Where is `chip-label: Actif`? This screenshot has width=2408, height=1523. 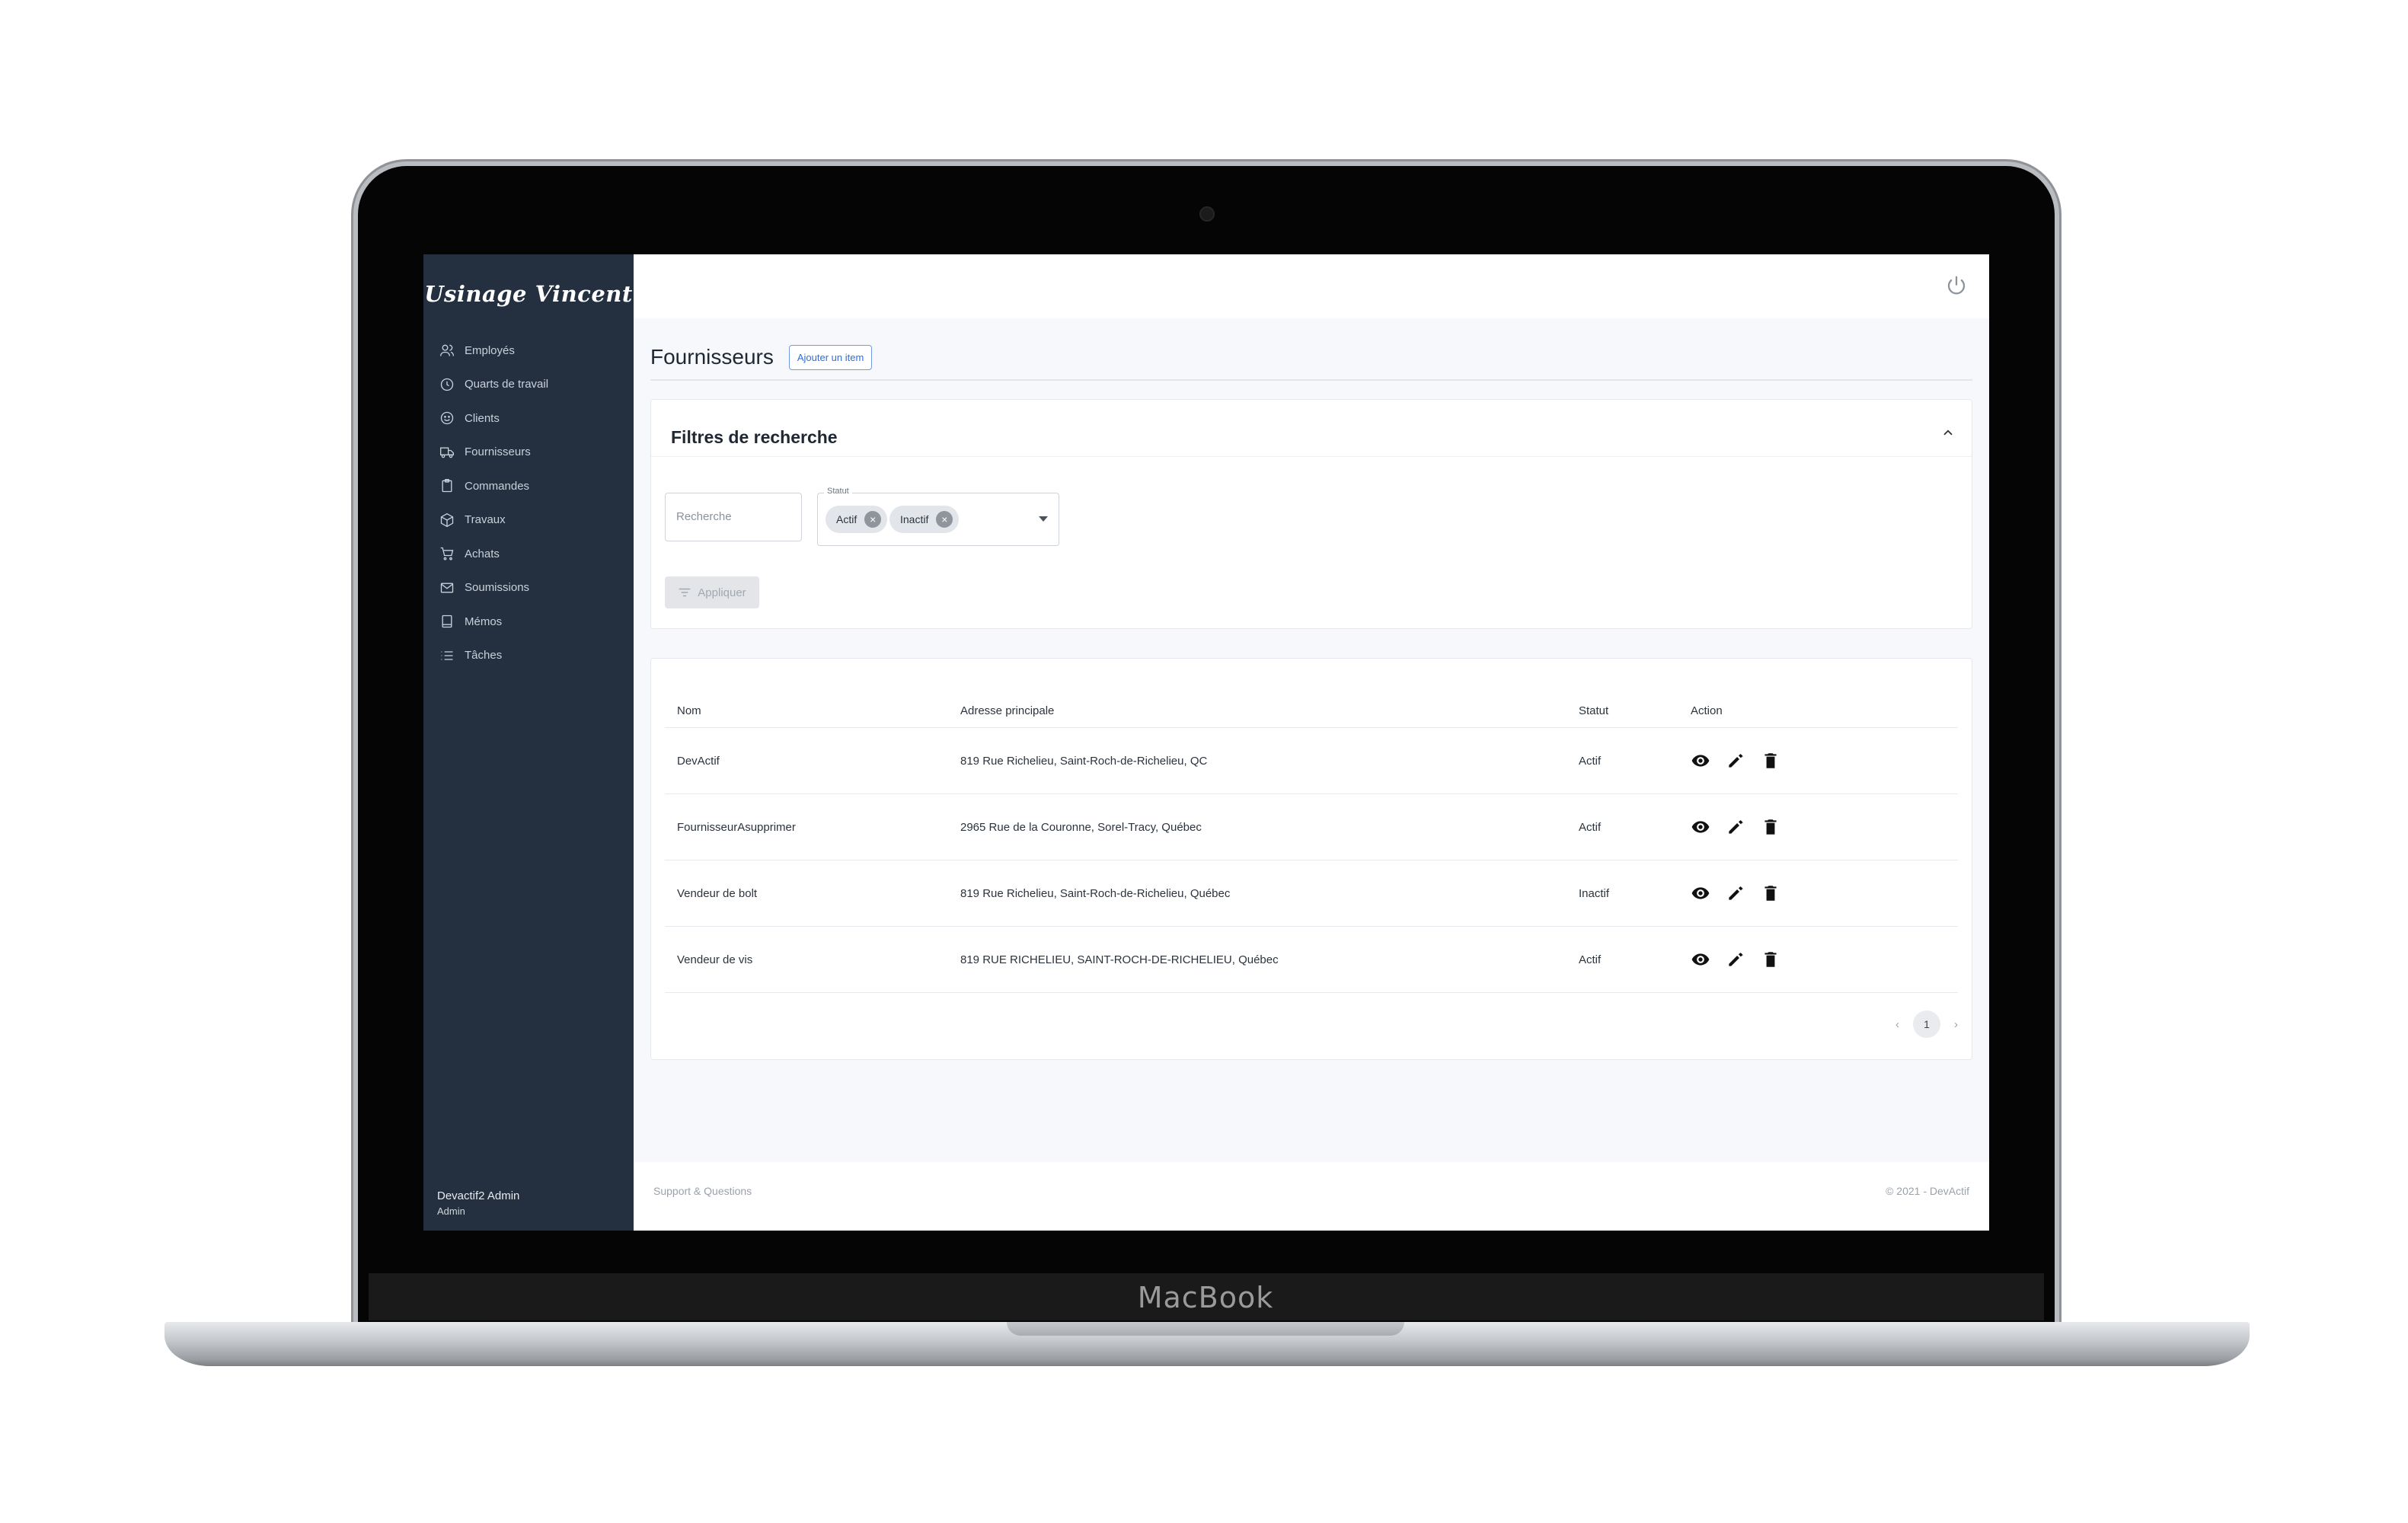 chip-label: Actif is located at coordinates (847, 519).